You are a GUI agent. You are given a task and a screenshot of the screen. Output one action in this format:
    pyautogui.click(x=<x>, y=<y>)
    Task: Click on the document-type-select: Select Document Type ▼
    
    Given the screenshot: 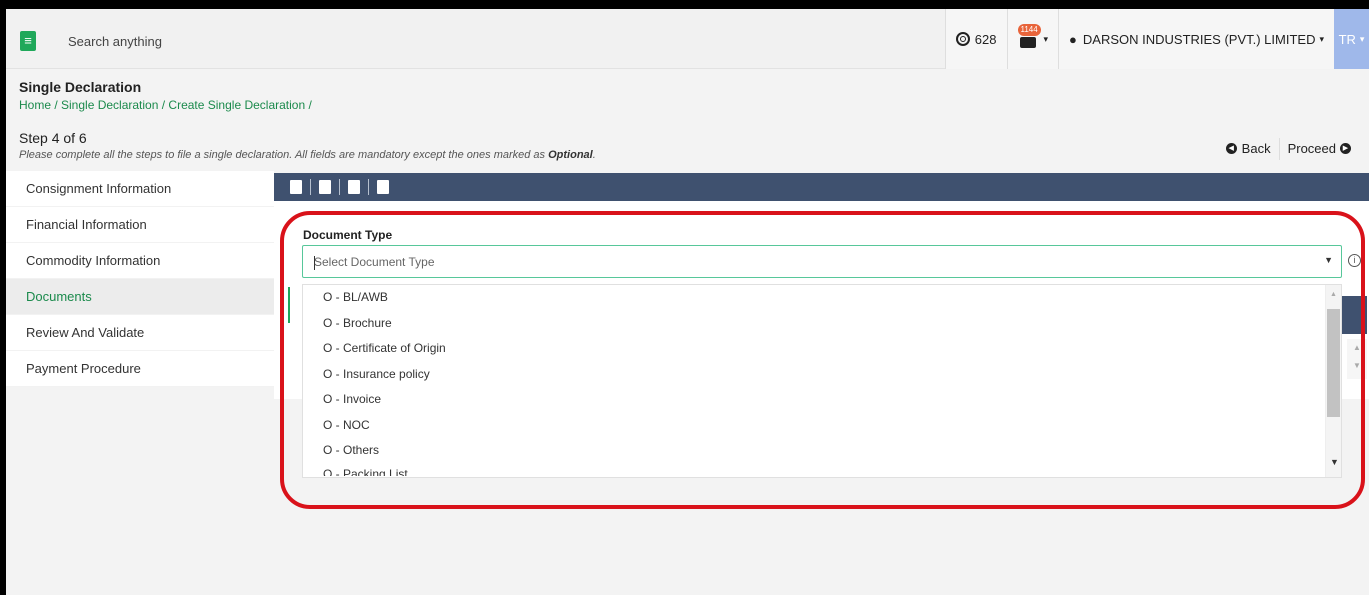 What is the action you would take?
    pyautogui.click(x=822, y=261)
    